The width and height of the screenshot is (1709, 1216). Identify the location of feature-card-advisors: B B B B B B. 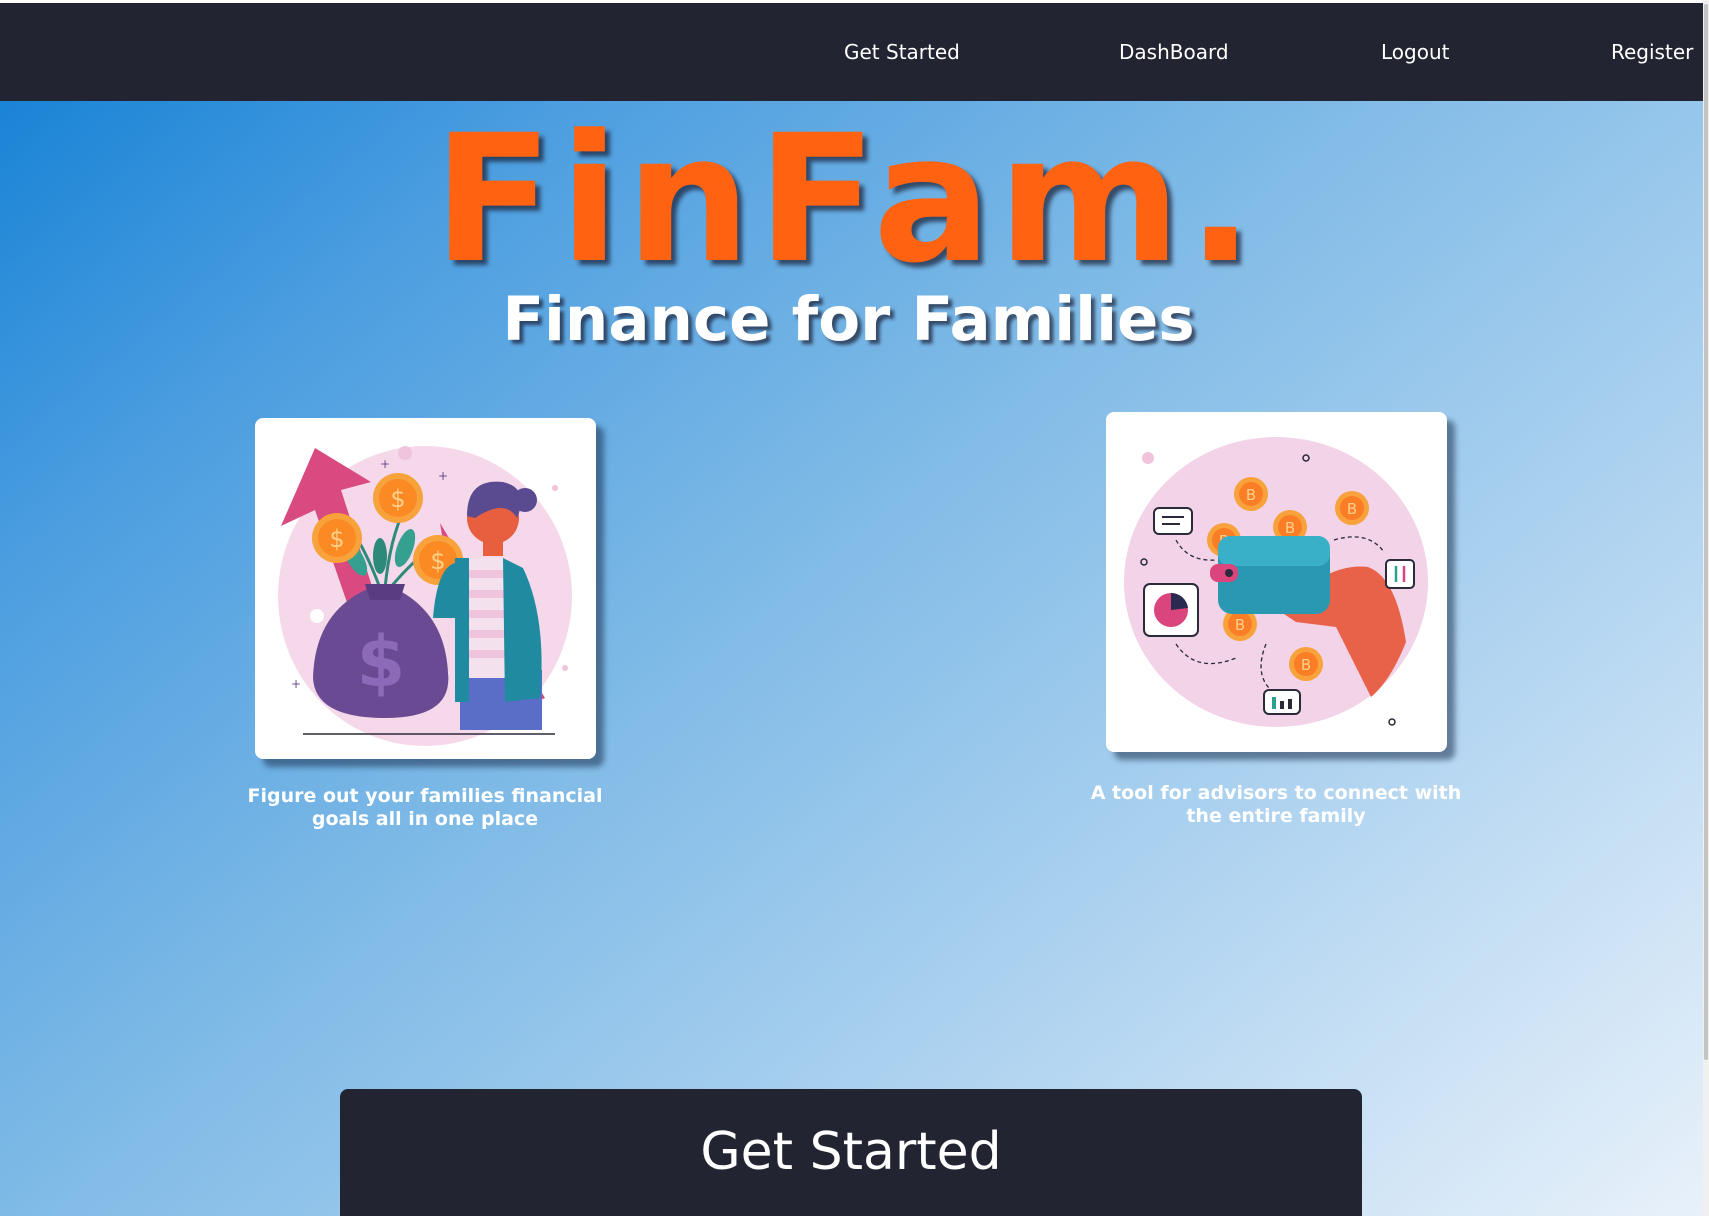
(1276, 582).